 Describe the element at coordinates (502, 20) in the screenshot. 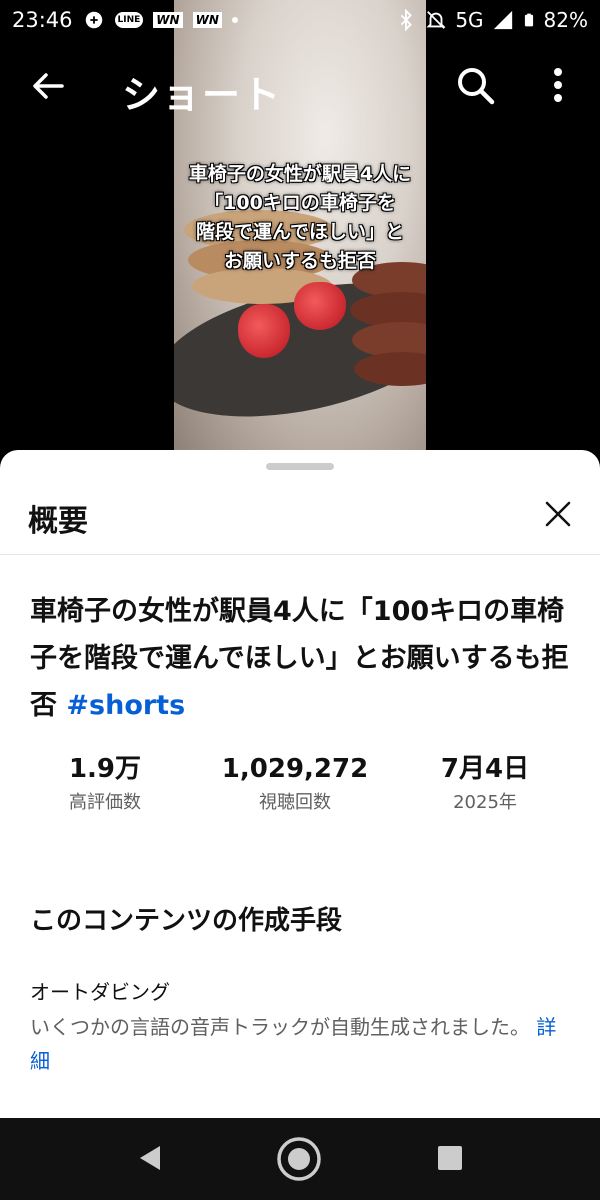

I see `signal-icon` at that location.